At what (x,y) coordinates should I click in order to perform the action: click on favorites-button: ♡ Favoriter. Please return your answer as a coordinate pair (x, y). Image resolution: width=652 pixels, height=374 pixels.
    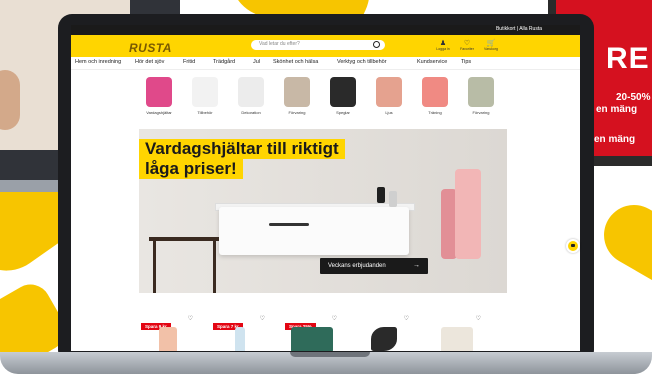
    Looking at the image, I should click on (467, 45).